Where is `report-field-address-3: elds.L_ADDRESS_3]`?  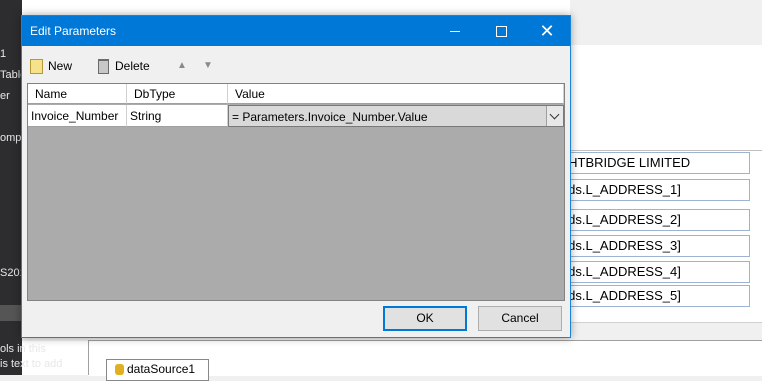 report-field-address-3: elds.L_ADDRESS_3] is located at coordinates (652, 246).